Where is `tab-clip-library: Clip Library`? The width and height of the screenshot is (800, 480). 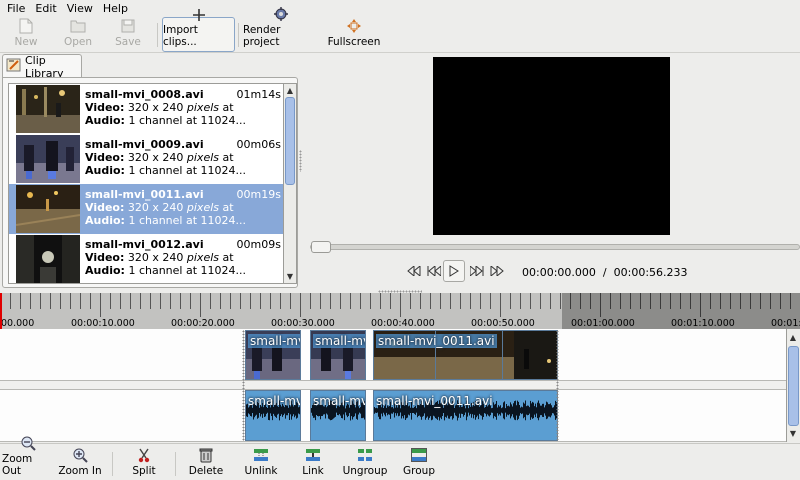
tab-clip-library: Clip Library is located at coordinates (42, 66).